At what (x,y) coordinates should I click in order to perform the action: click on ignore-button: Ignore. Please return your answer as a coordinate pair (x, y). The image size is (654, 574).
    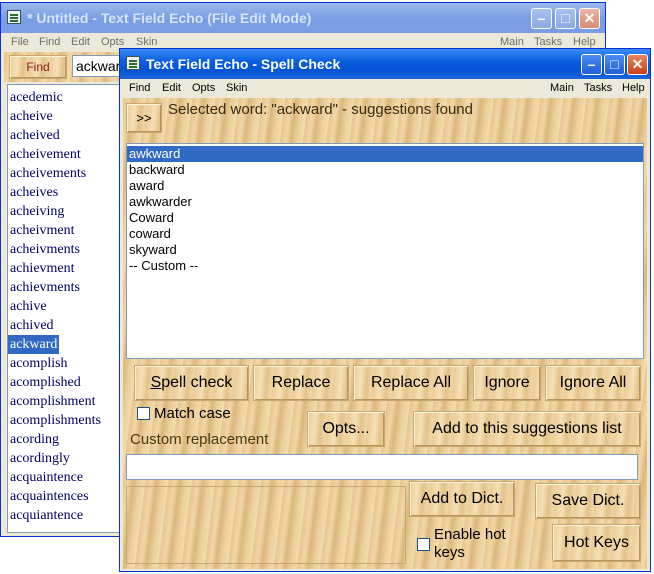
    Looking at the image, I should click on (507, 383).